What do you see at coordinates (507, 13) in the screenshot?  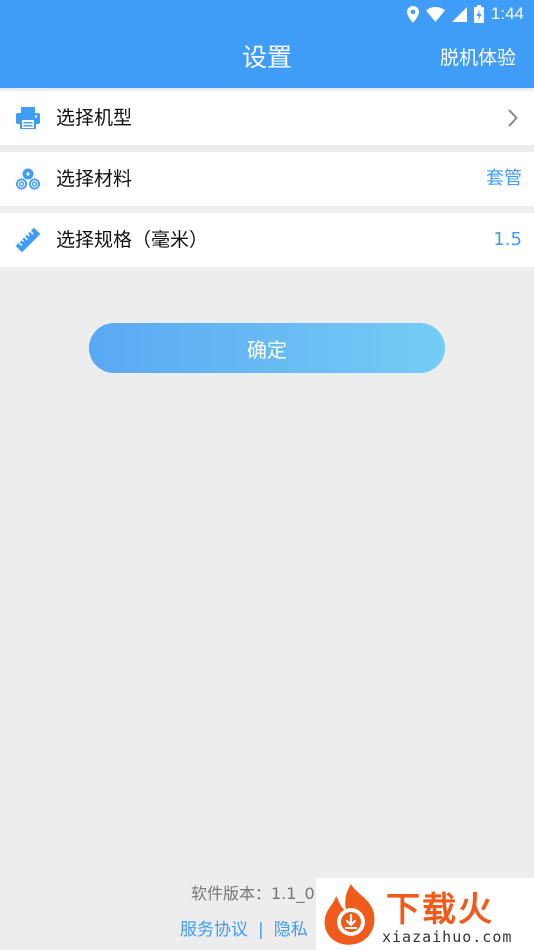 I see `status-time: 1:44` at bounding box center [507, 13].